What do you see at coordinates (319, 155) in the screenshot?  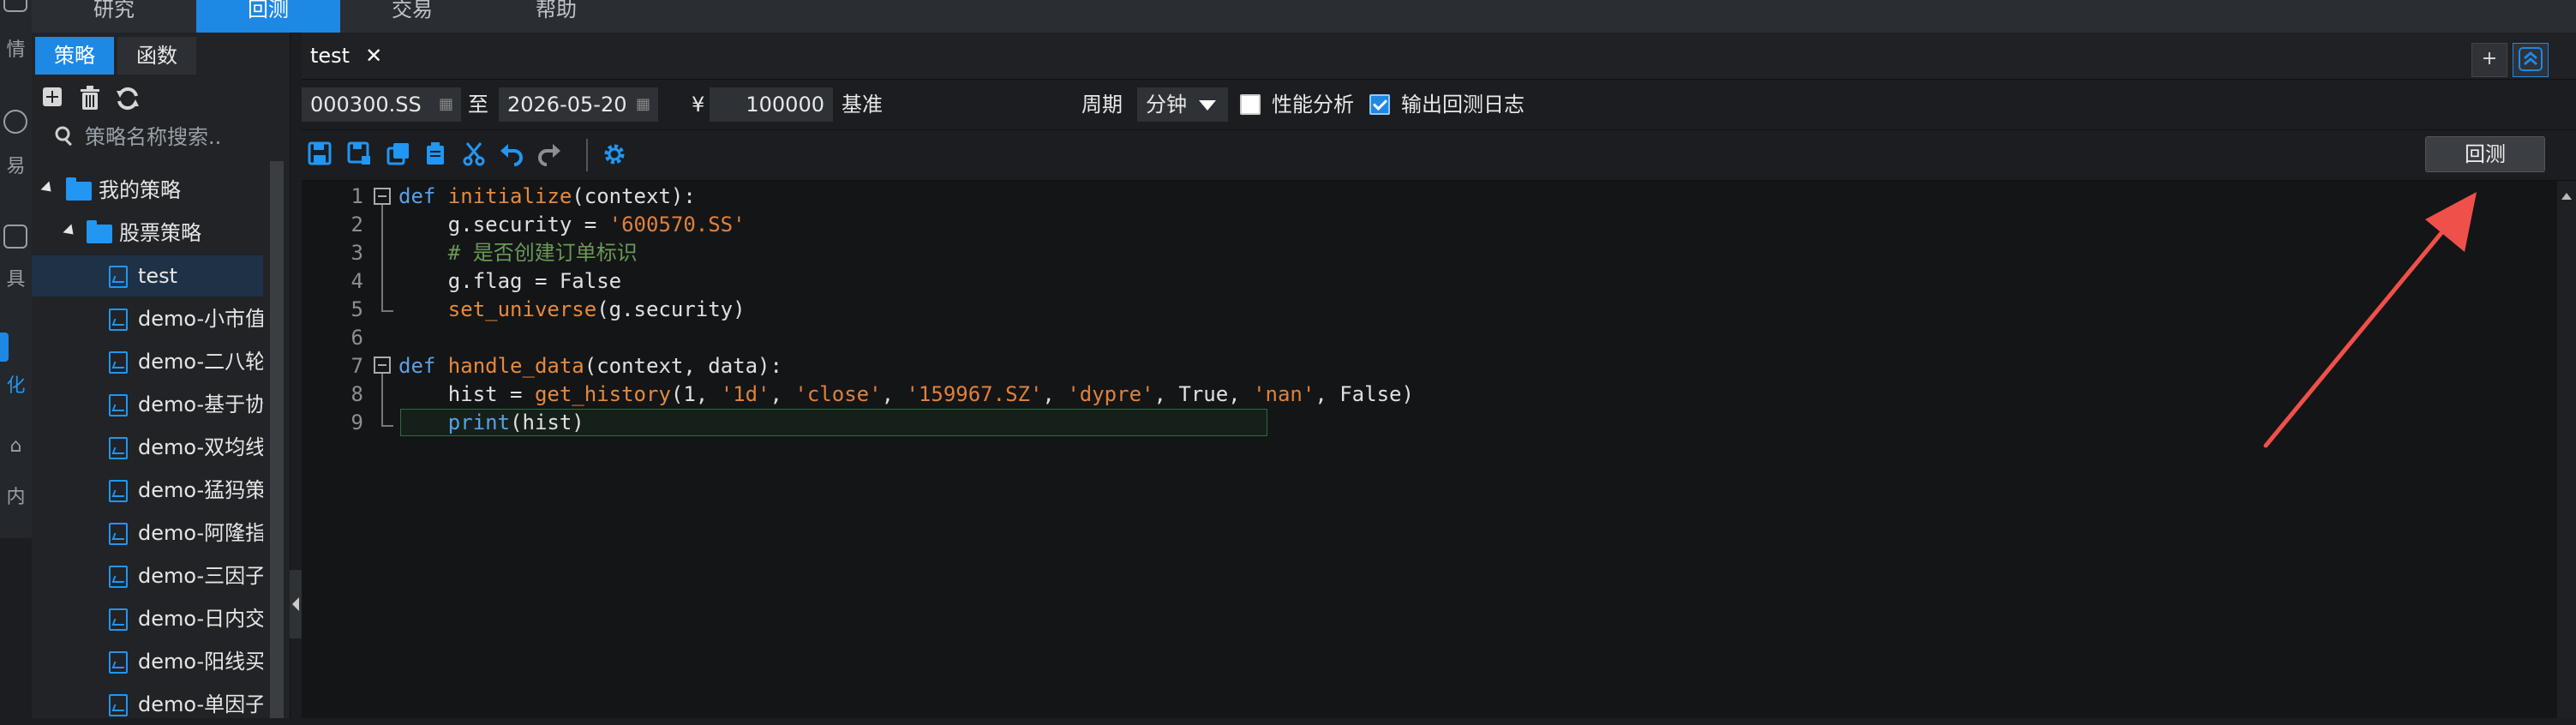 I see `save-icon` at bounding box center [319, 155].